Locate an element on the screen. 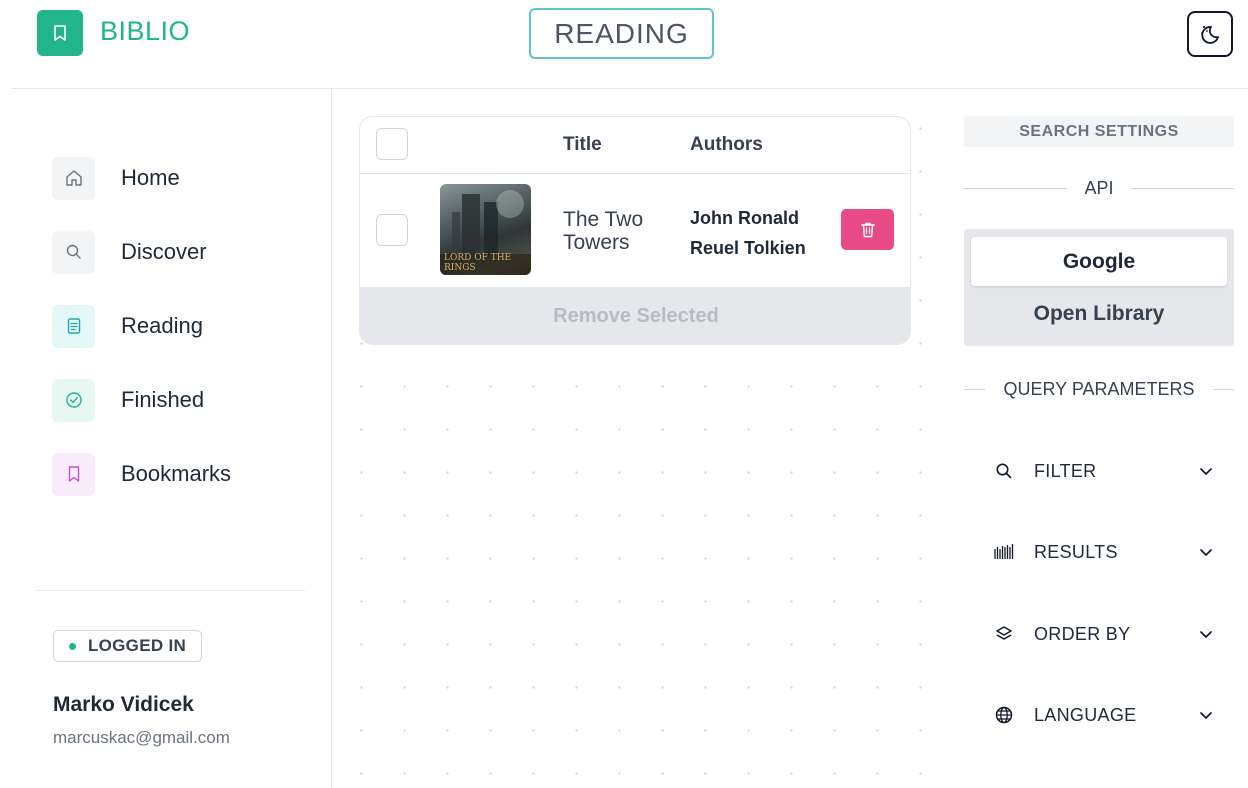  param-label: ORDER BY is located at coordinates (1082, 633).